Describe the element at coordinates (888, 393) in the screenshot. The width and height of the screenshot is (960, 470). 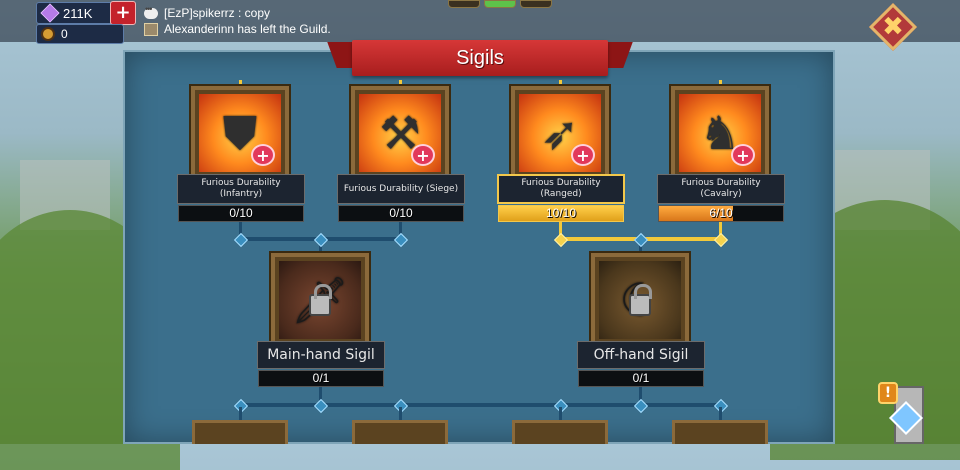
I see `alert-icon: !` at that location.